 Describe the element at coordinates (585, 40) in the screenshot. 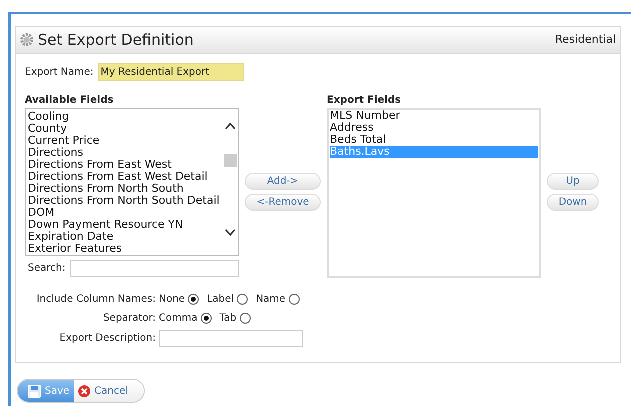

I see `context-label: Residential` at that location.